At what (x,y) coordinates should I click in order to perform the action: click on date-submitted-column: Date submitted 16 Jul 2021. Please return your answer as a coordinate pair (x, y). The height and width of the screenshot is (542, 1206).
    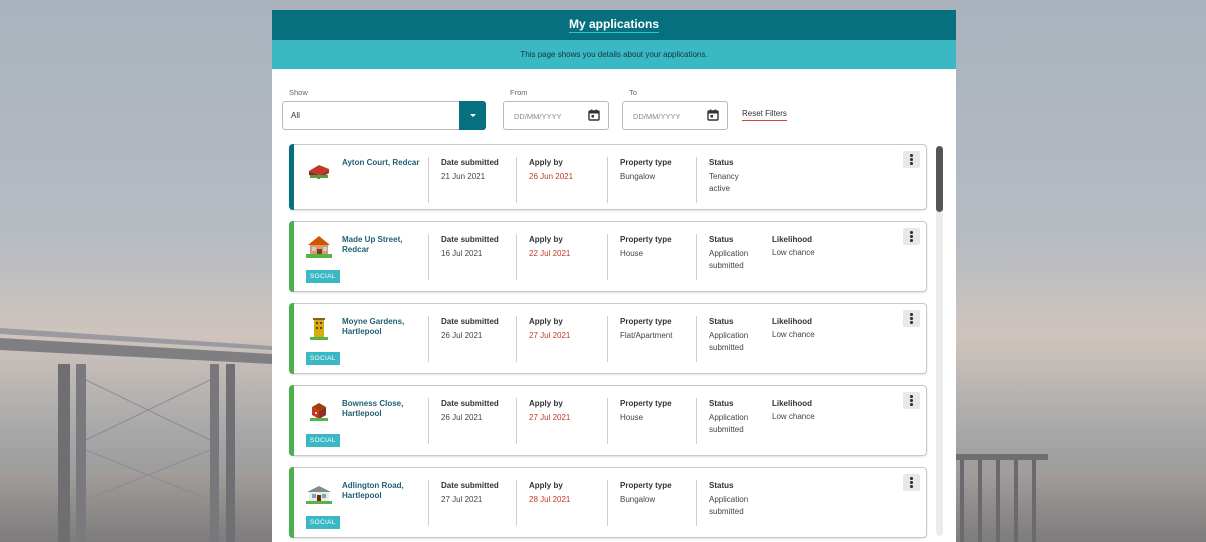
    Looking at the image, I should click on (473, 257).